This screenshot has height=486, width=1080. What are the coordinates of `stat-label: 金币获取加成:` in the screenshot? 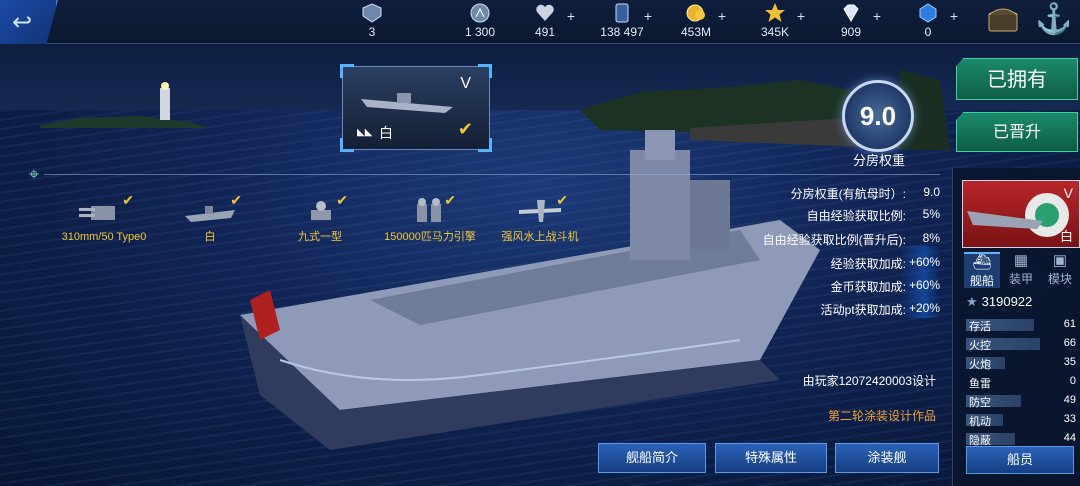 It's located at (868, 287).